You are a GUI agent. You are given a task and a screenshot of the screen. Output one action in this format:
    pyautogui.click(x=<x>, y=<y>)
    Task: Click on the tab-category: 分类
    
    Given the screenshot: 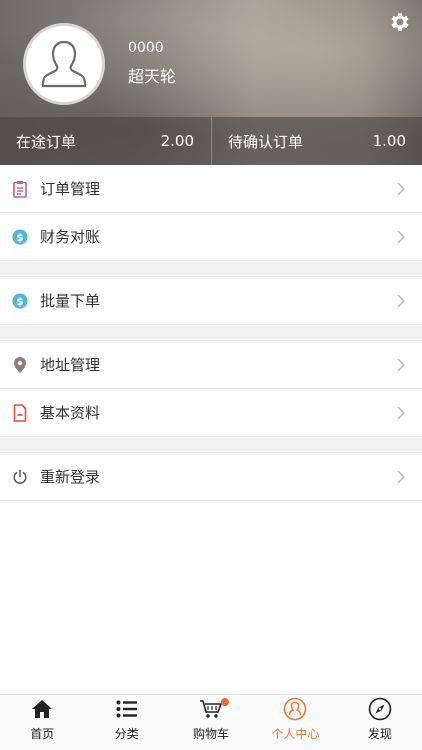 What is the action you would take?
    pyautogui.click(x=126, y=722)
    